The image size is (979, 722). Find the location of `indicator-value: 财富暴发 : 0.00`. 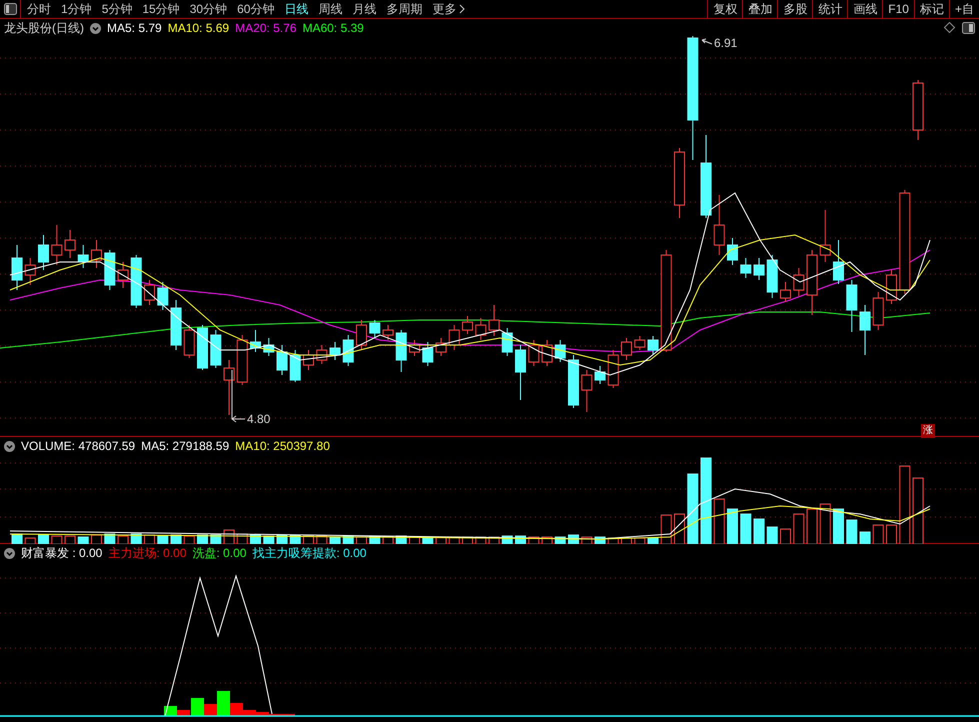

indicator-value: 财富暴发 : 0.00 is located at coordinates (61, 553).